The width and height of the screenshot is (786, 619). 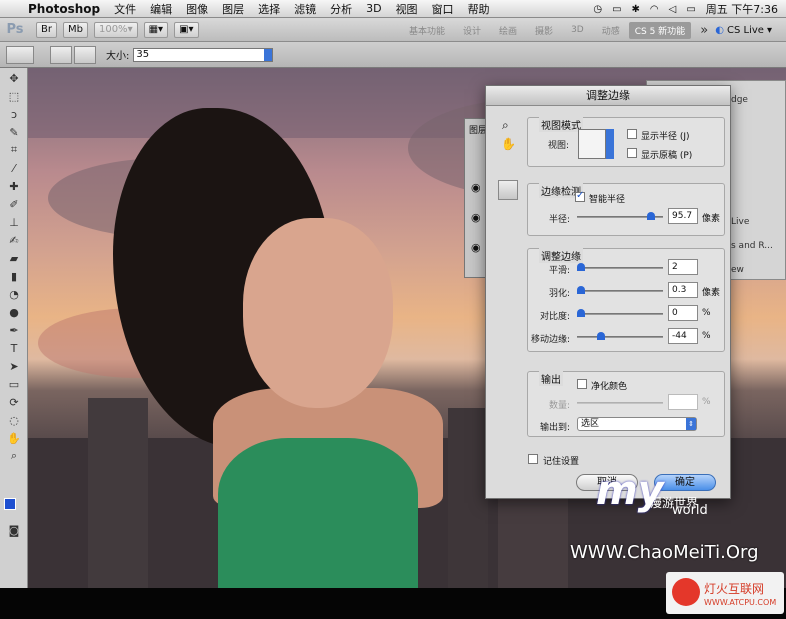 What do you see at coordinates (637, 424) in the screenshot?
I see `output-to-select: 选区 ⇕` at bounding box center [637, 424].